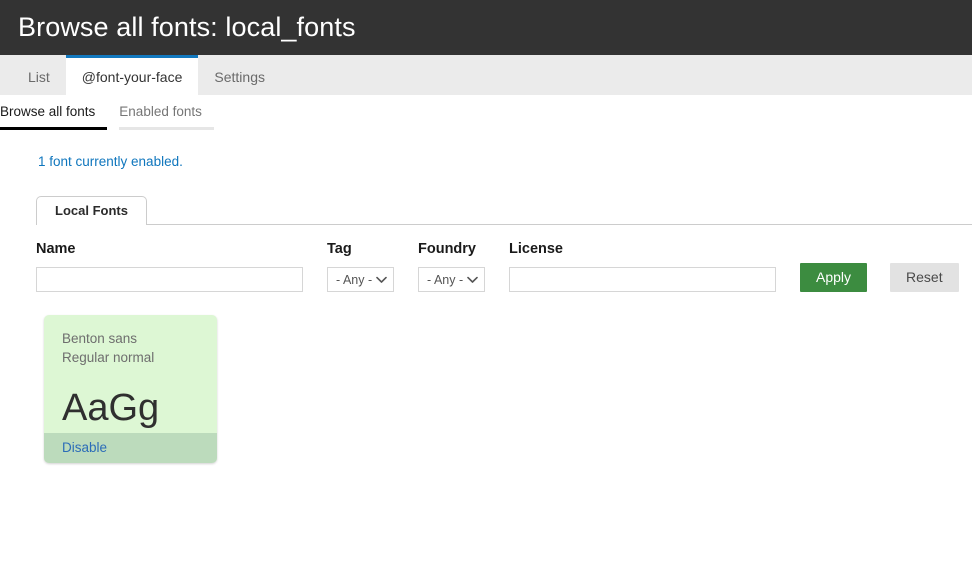  What do you see at coordinates (39, 75) in the screenshot?
I see `tab-list: List` at bounding box center [39, 75].